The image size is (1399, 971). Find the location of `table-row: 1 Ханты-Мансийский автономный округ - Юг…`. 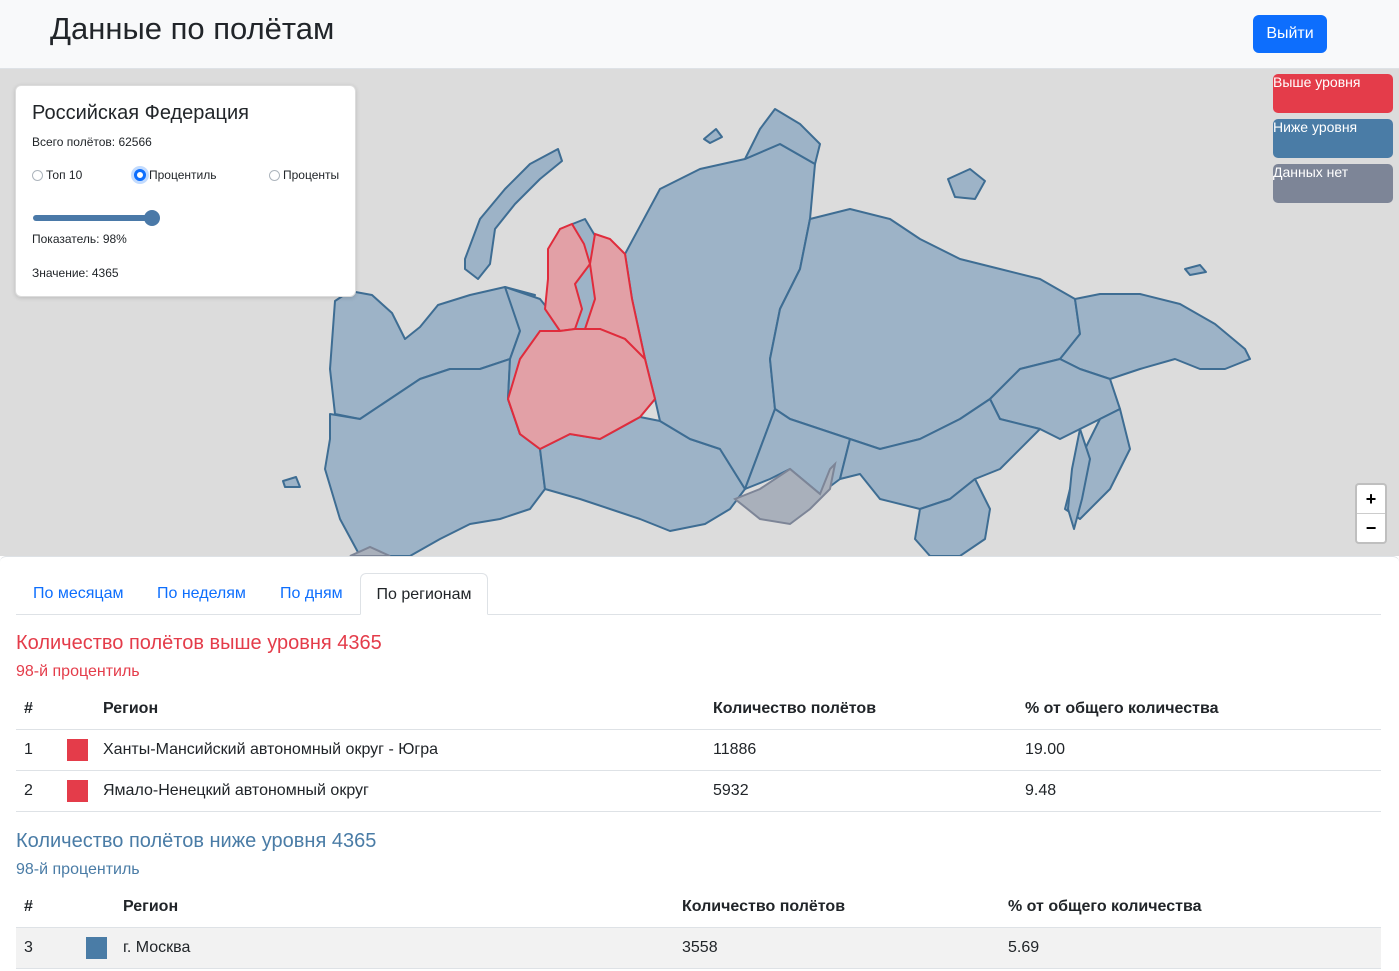

table-row: 1 Ханты-Мансийский автономный округ - Юг… is located at coordinates (698, 750).